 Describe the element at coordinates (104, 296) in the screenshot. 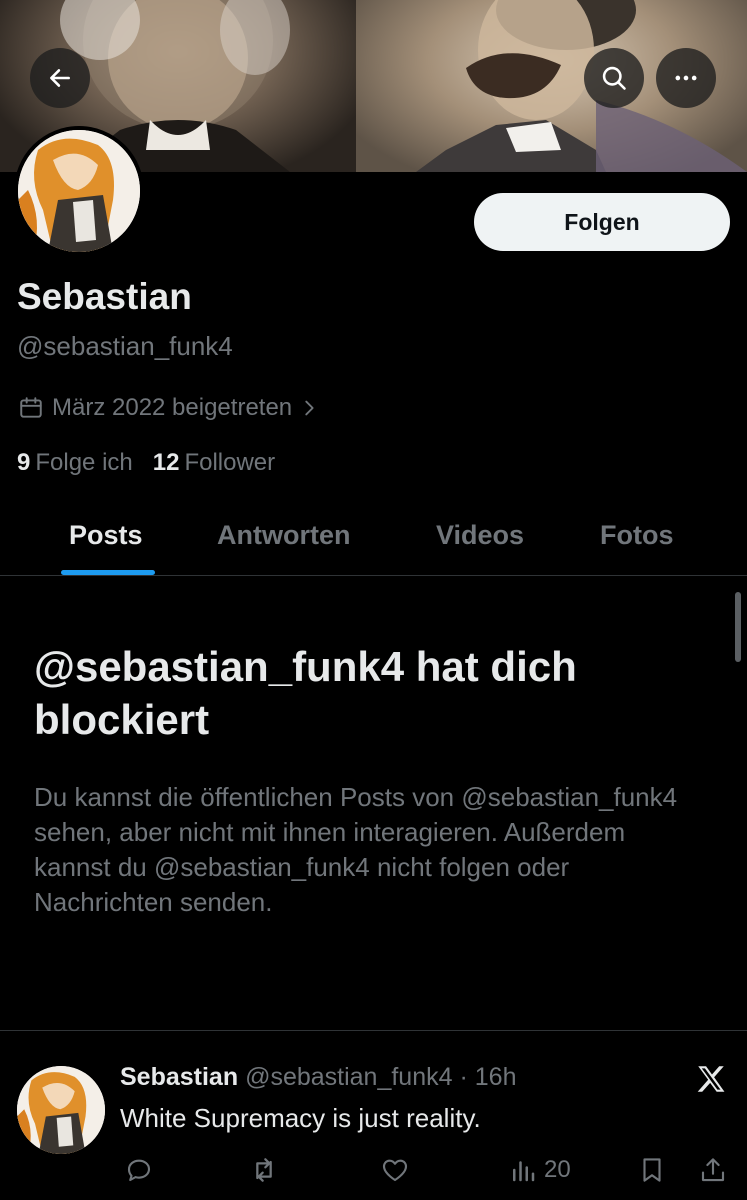

I see `profile-display-name: Sebastian` at that location.